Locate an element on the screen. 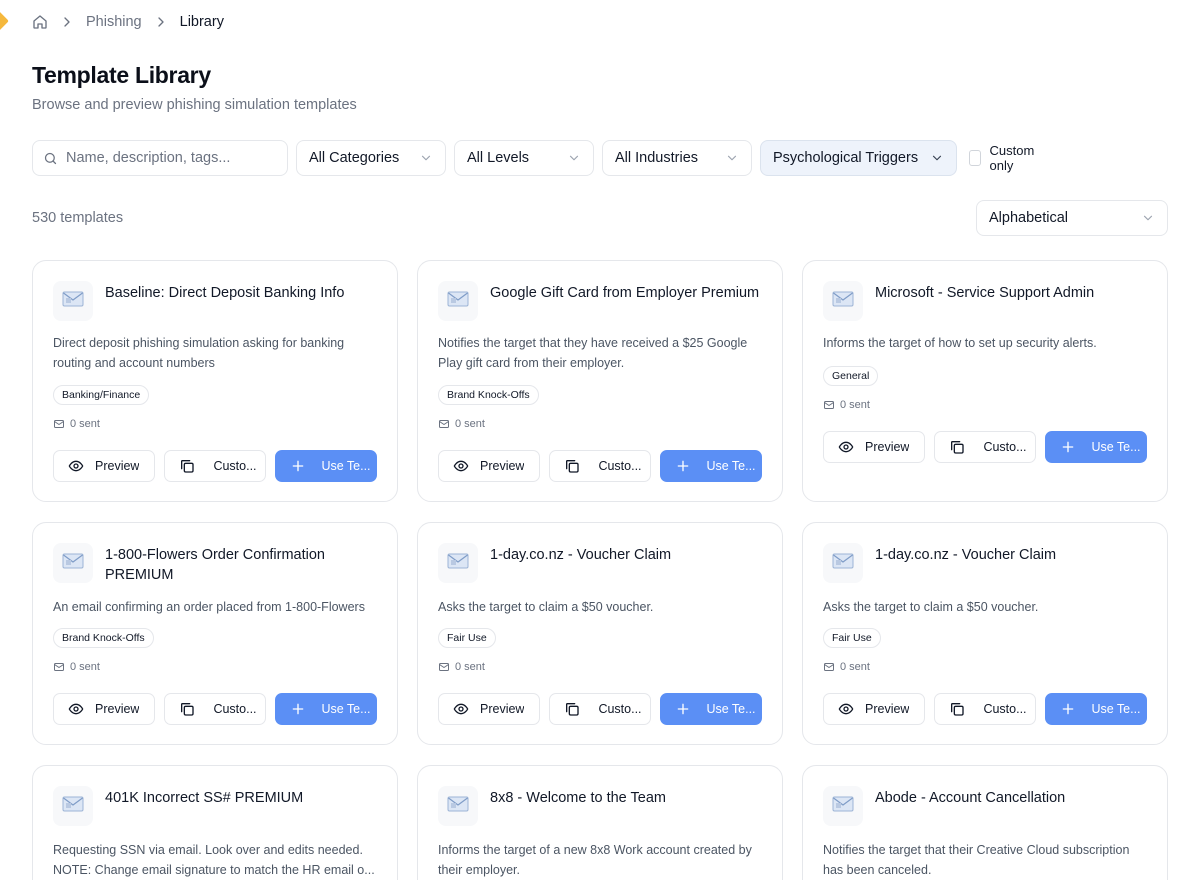 The image size is (1200, 880). chevron-down-icon is located at coordinates (1148, 218).